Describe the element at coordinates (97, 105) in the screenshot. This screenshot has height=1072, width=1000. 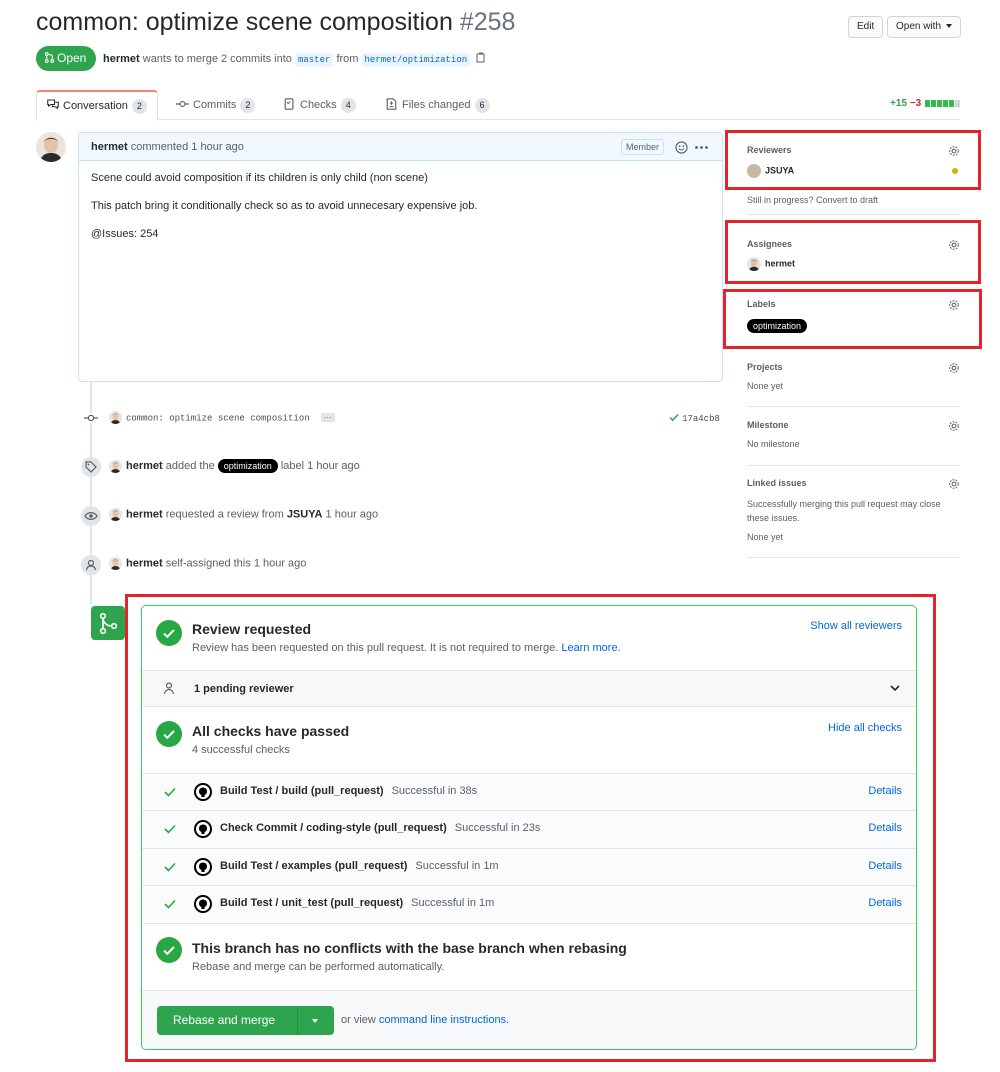
I see `tab-conversation: Conversation 2` at that location.